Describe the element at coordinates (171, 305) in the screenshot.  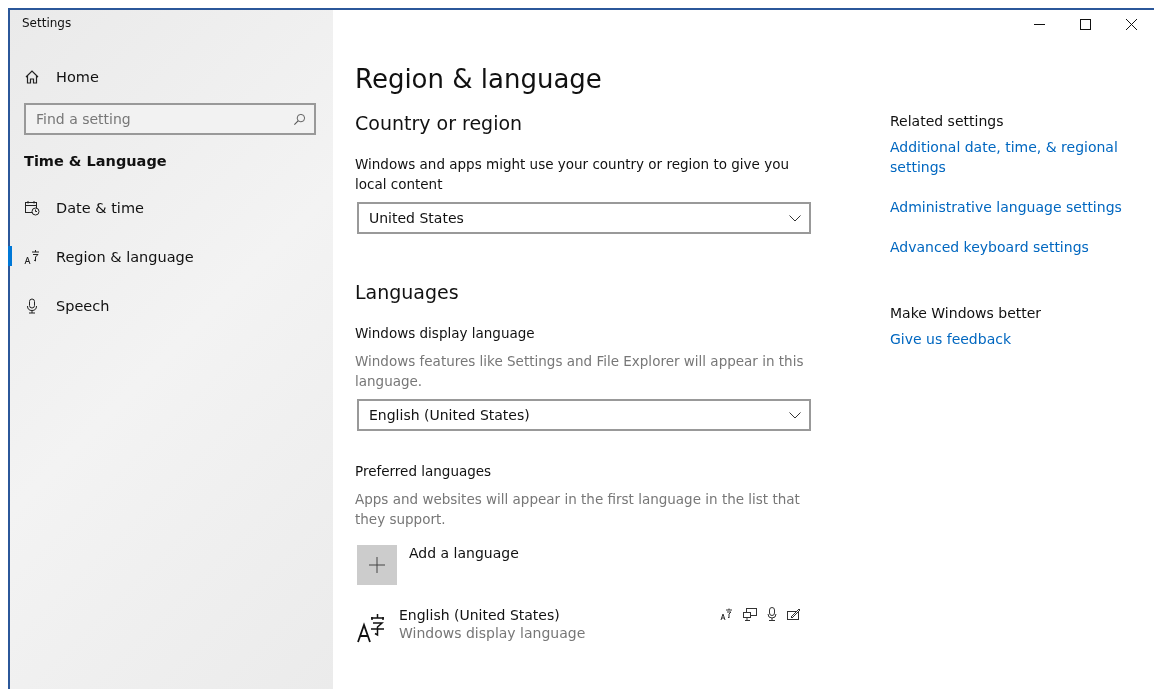
I see `nav-item: Speech` at that location.